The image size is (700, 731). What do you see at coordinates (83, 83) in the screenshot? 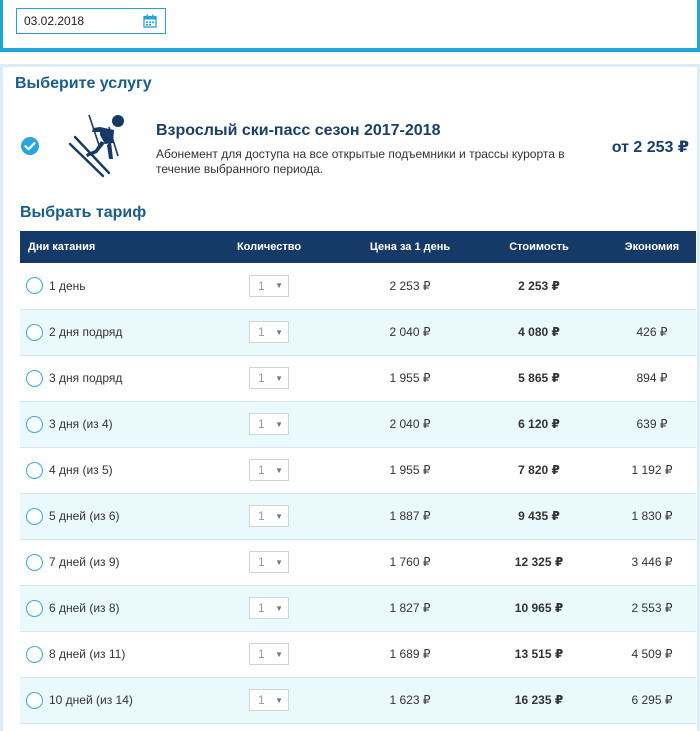
I see `service-section-title: Выберите услугу` at bounding box center [83, 83].